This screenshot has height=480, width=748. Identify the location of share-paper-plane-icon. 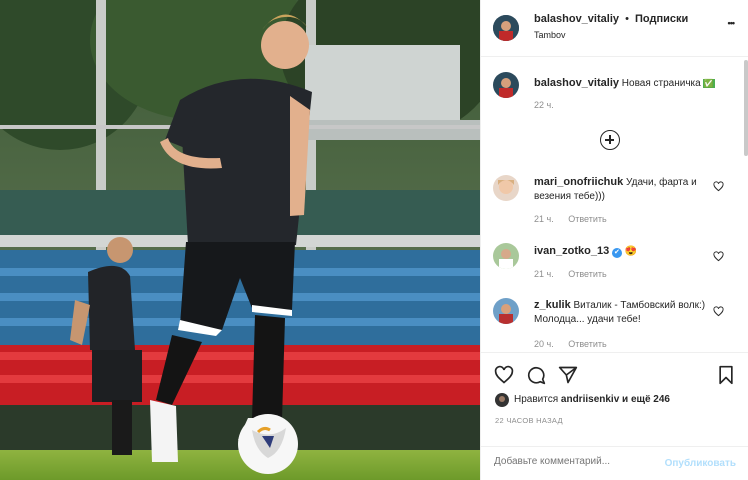
(568, 375).